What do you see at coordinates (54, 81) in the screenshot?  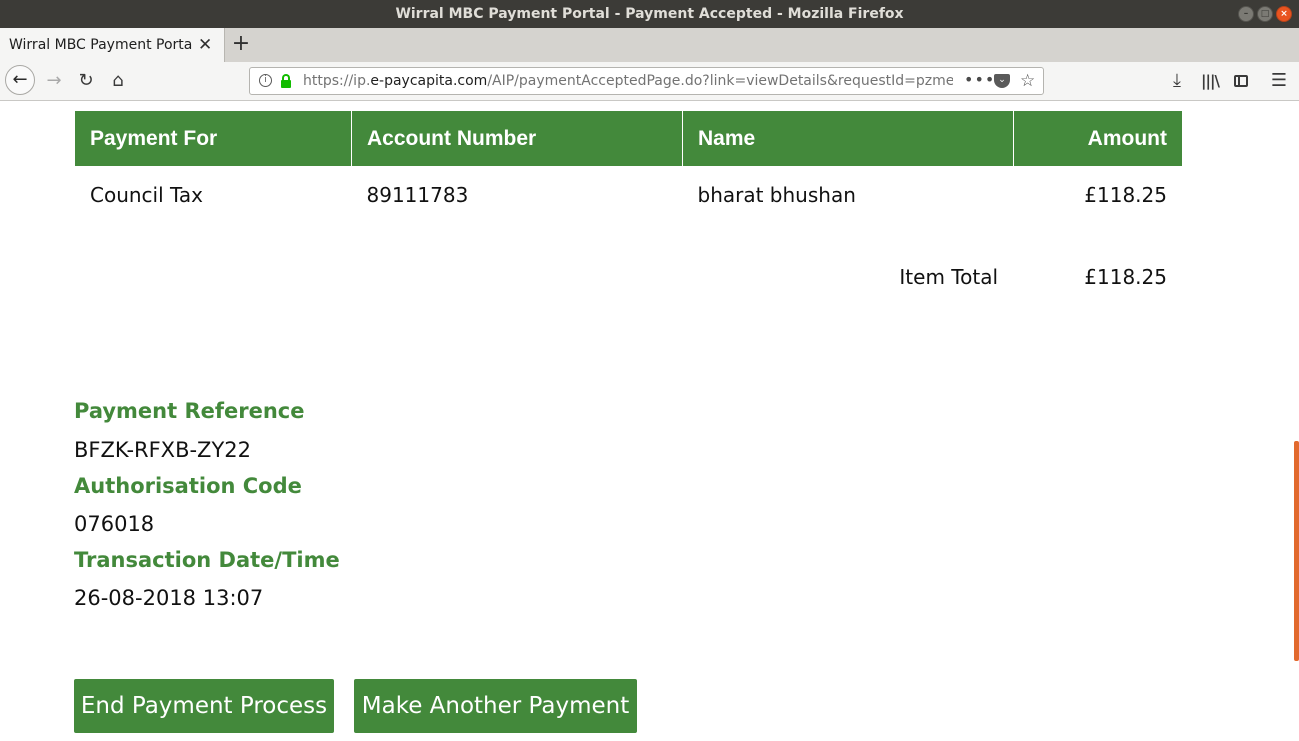 I see `forward-arrow-icon: →` at bounding box center [54, 81].